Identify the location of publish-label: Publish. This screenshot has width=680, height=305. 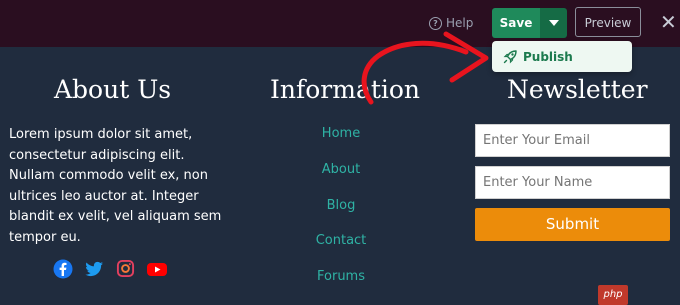
(548, 56).